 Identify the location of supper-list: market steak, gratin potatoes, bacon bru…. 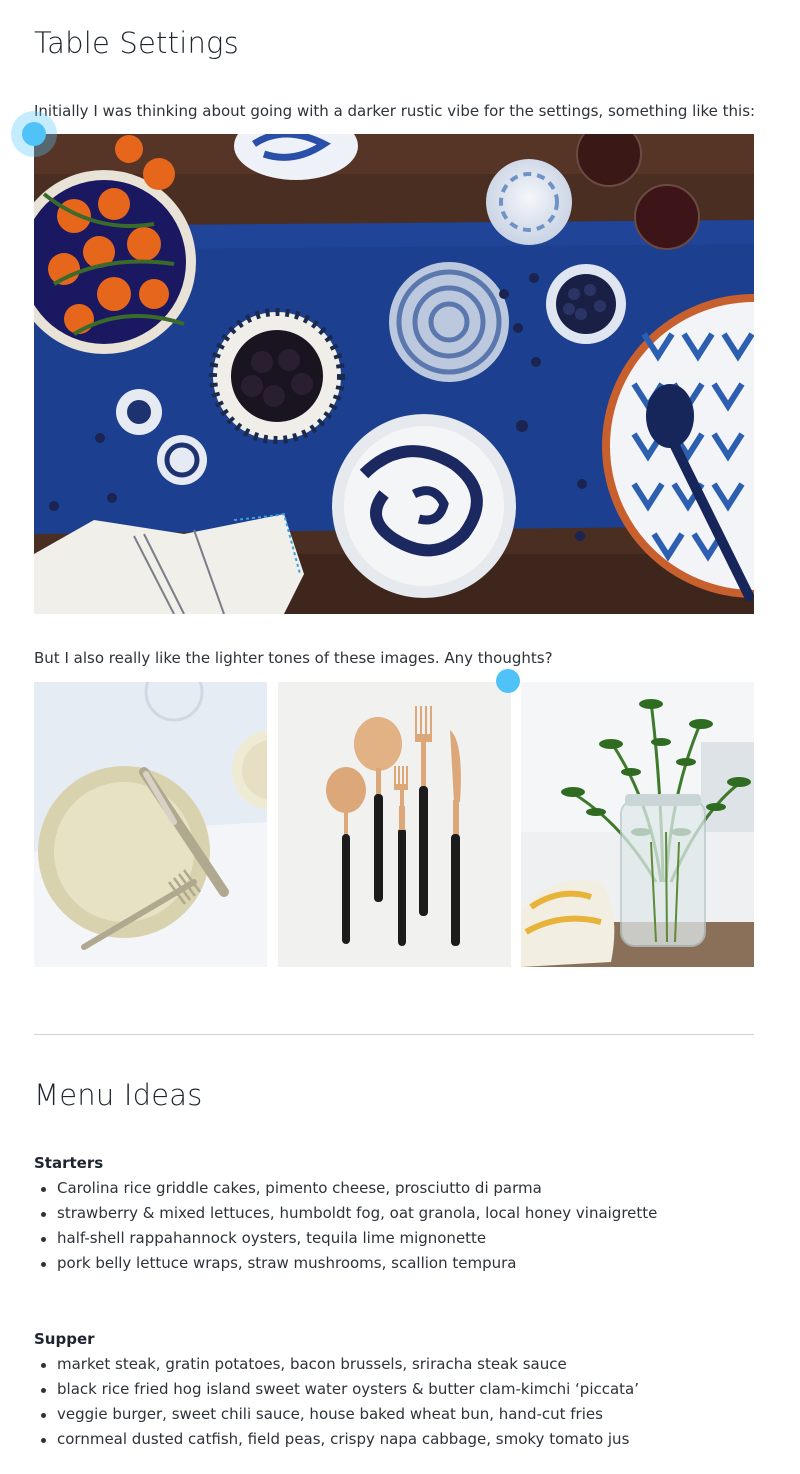
(394, 1402).